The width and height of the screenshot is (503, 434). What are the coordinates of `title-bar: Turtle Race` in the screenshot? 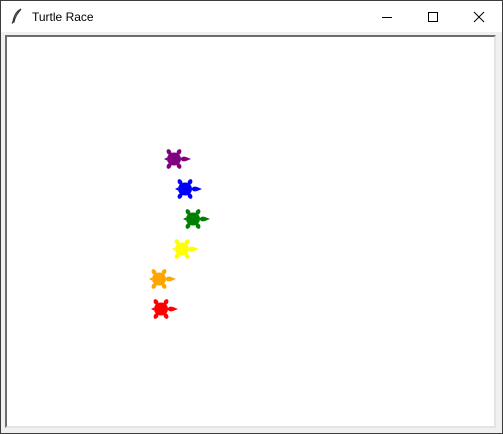 It's located at (251, 16).